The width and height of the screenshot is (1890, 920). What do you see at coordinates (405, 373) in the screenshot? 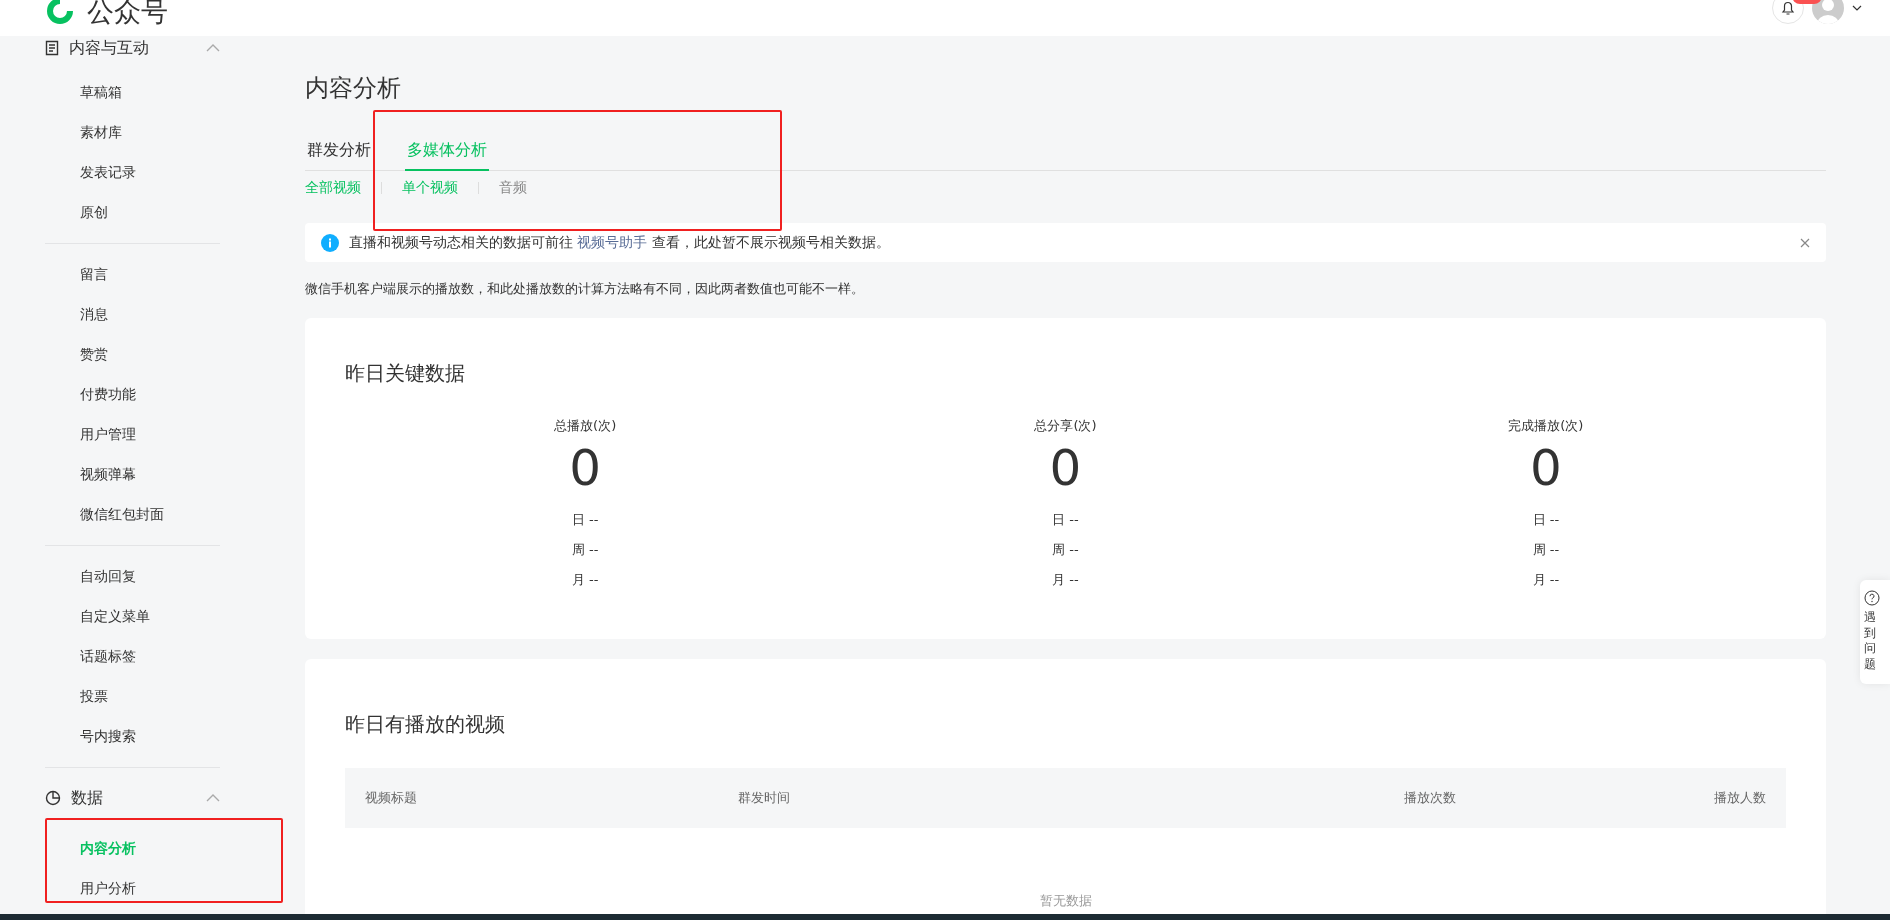
I see `card-title: 昨日关键数据` at bounding box center [405, 373].